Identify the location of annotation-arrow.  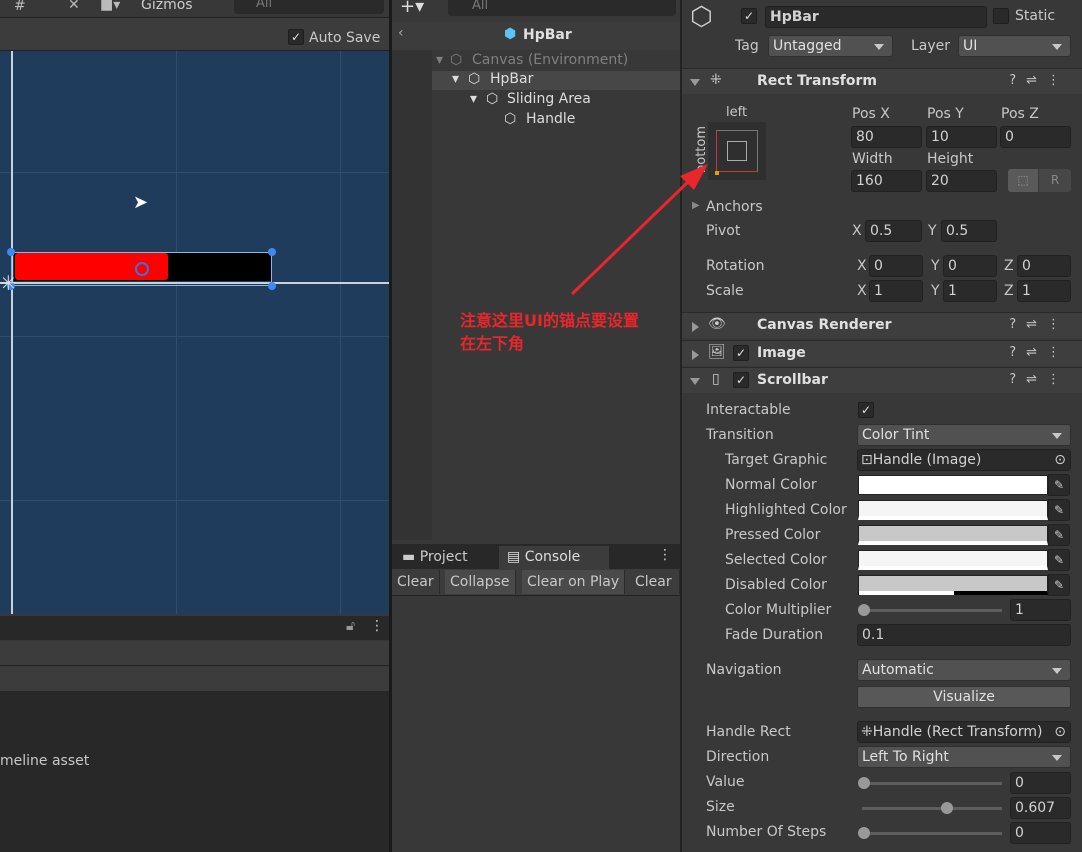
(639, 230).